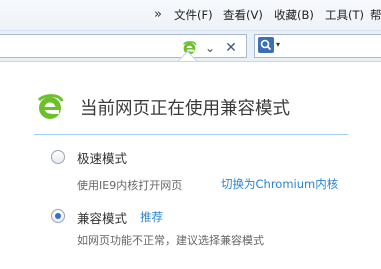 The width and height of the screenshot is (381, 269). Describe the element at coordinates (102, 157) in the screenshot. I see `speed-mode-label: 极速模式` at that location.